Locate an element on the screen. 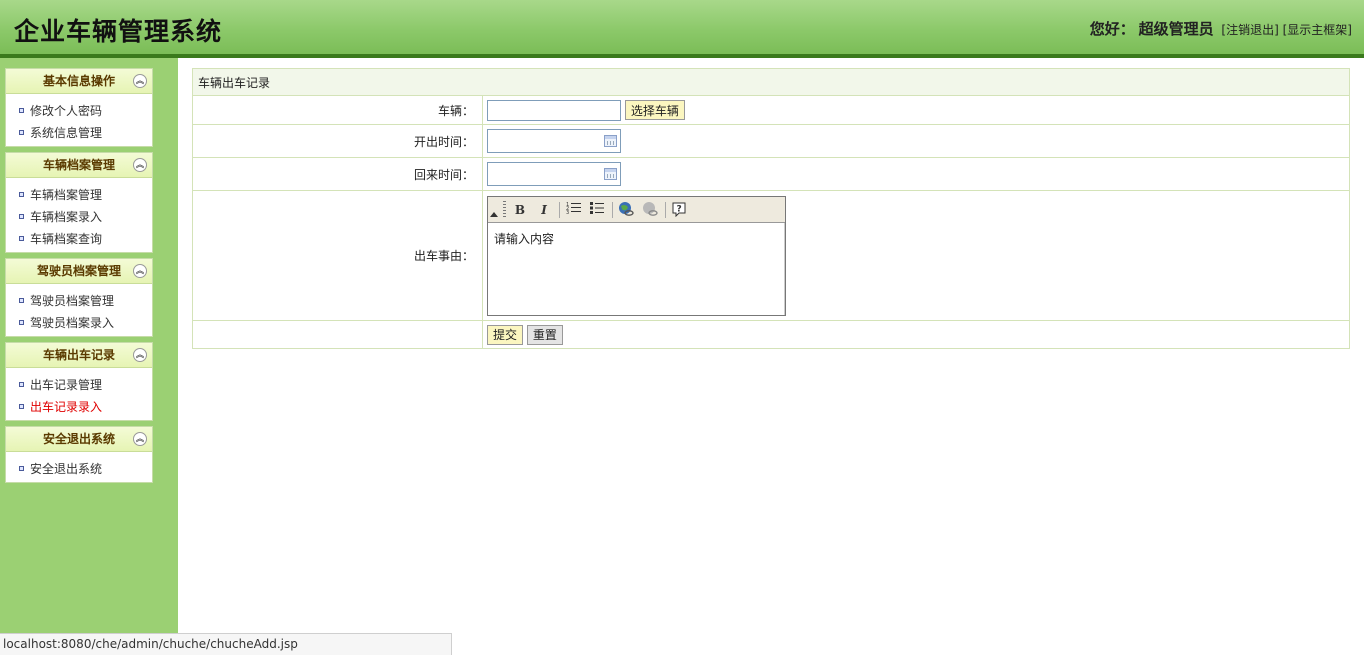  sidebar-item-system-info: 系统信息管理 is located at coordinates (79, 133).